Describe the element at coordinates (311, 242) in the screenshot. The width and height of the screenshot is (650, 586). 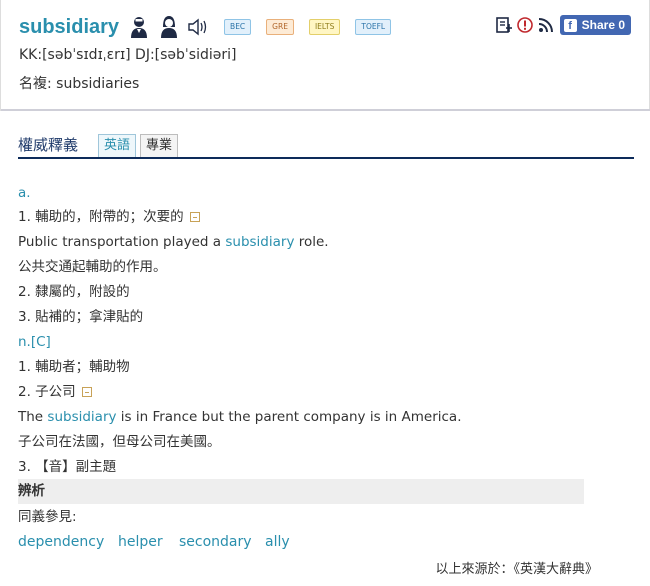
I see `example-text: role.` at that location.